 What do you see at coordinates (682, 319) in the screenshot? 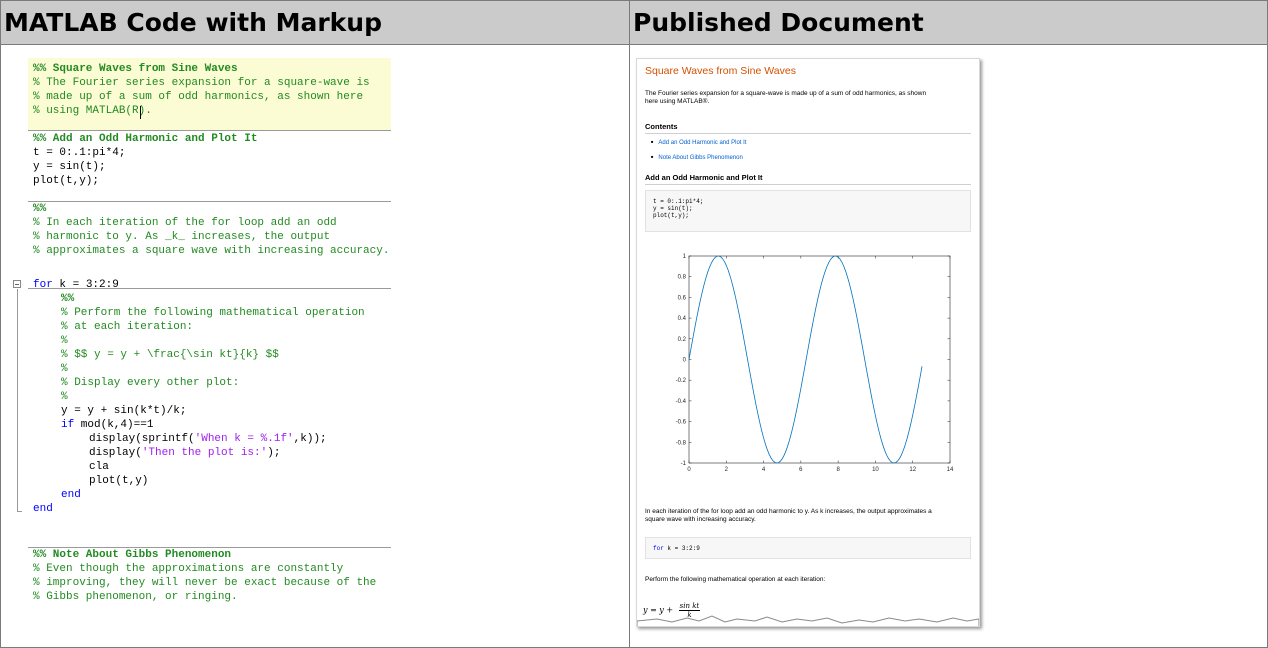
I see `y-tick-label: 0.4` at bounding box center [682, 319].